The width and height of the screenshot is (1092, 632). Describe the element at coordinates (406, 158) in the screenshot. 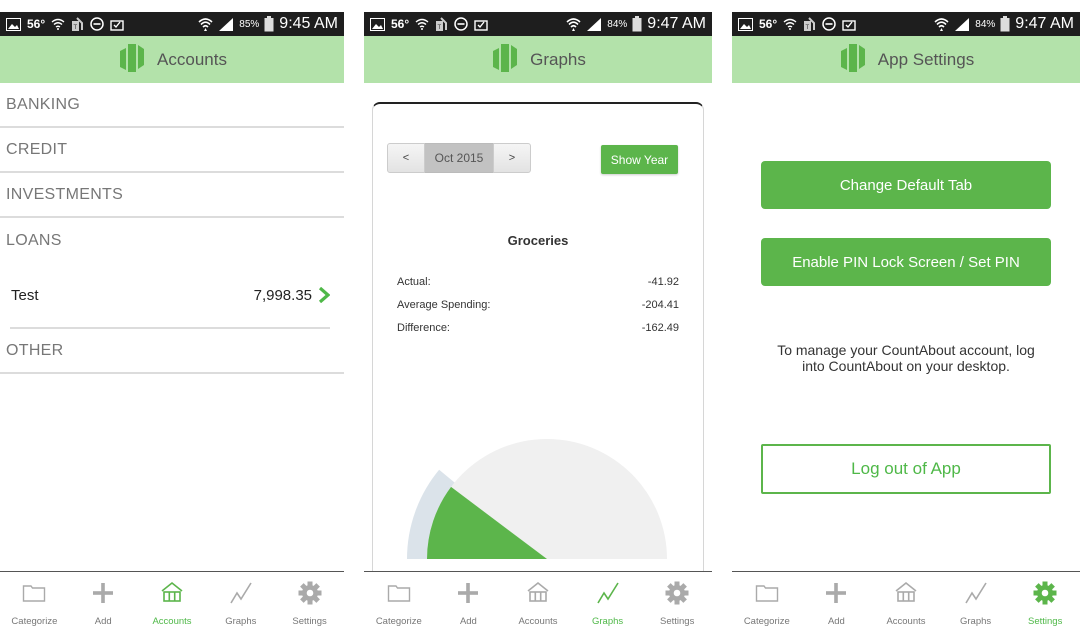

I see `prev-month-button: <` at that location.